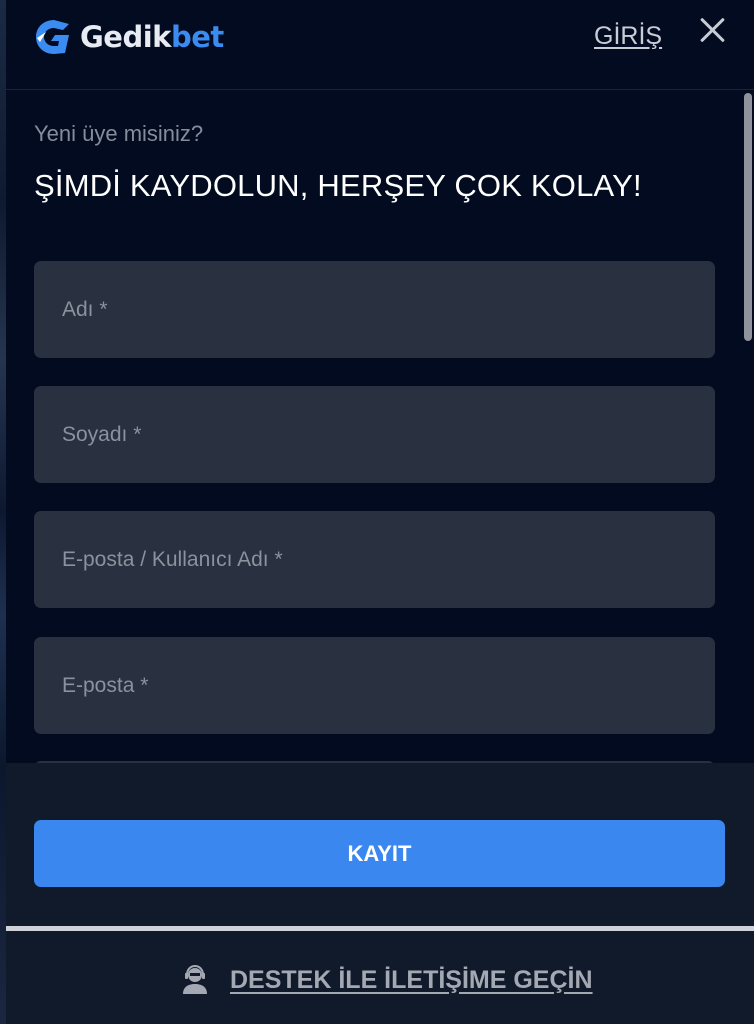 Image resolution: width=754 pixels, height=1024 pixels. What do you see at coordinates (748, 217) in the screenshot?
I see `scrollbar-thumb` at bounding box center [748, 217].